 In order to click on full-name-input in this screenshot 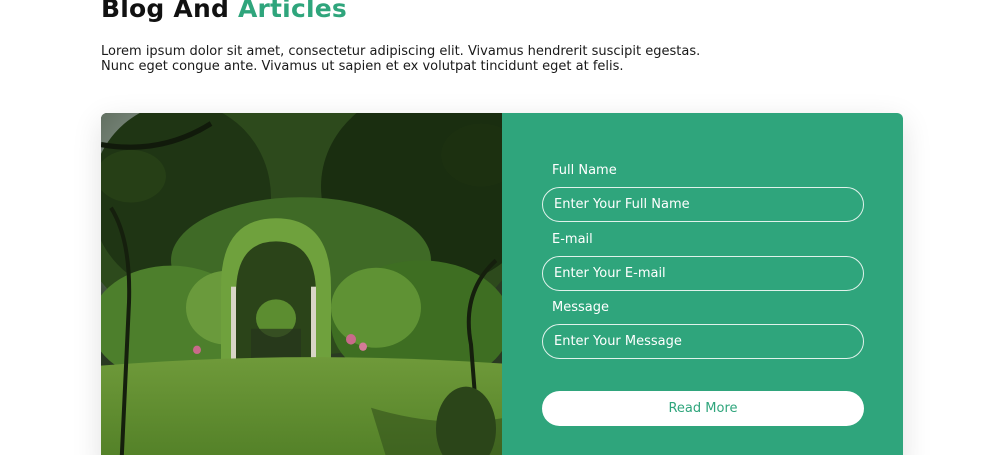, I will do `click(703, 204)`.